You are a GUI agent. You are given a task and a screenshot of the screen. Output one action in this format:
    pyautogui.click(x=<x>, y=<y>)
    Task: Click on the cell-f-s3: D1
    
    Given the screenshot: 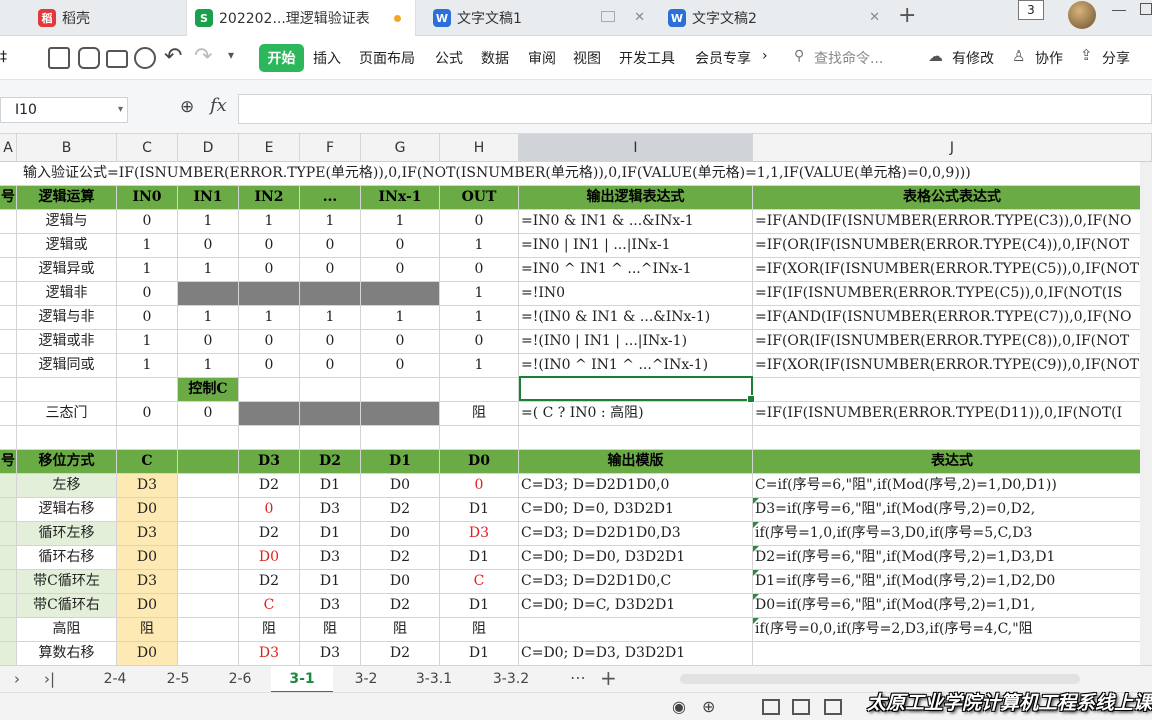 What is the action you would take?
    pyautogui.click(x=330, y=534)
    